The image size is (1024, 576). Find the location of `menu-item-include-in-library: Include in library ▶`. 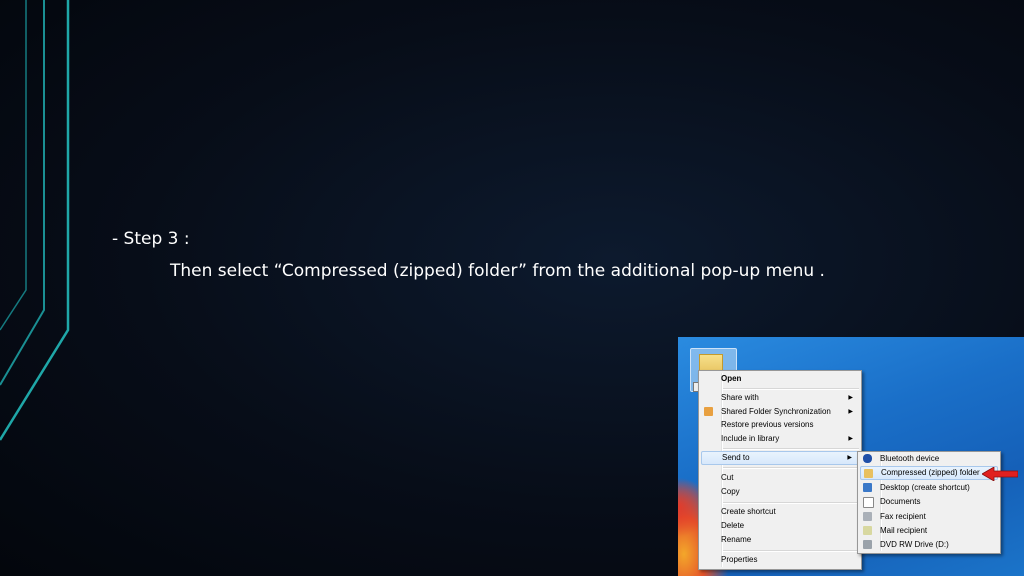

menu-item-include-in-library: Include in library ▶ is located at coordinates (780, 439).